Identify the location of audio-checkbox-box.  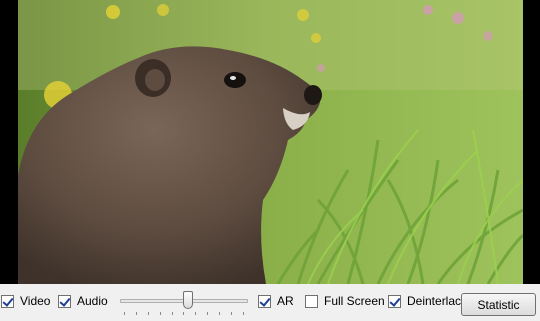
(64, 301).